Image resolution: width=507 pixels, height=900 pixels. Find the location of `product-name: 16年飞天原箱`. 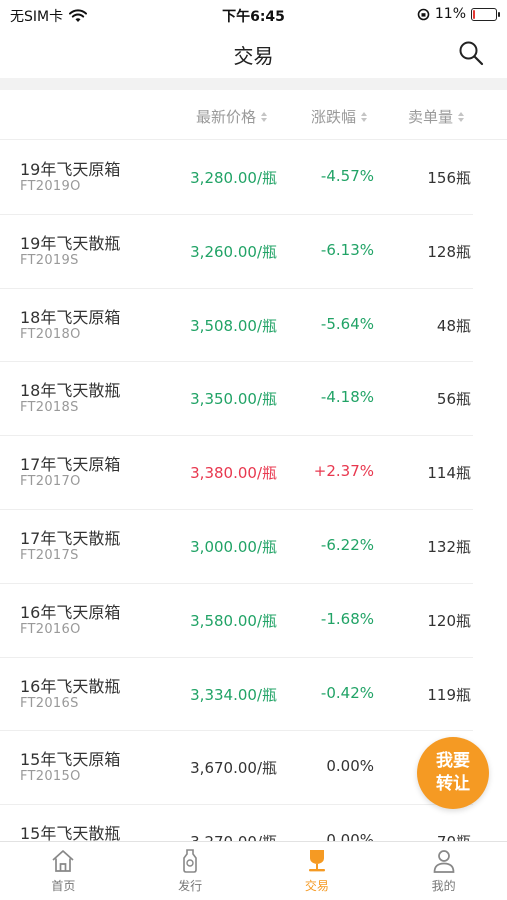

product-name: 16年飞天原箱 is located at coordinates (70, 612).